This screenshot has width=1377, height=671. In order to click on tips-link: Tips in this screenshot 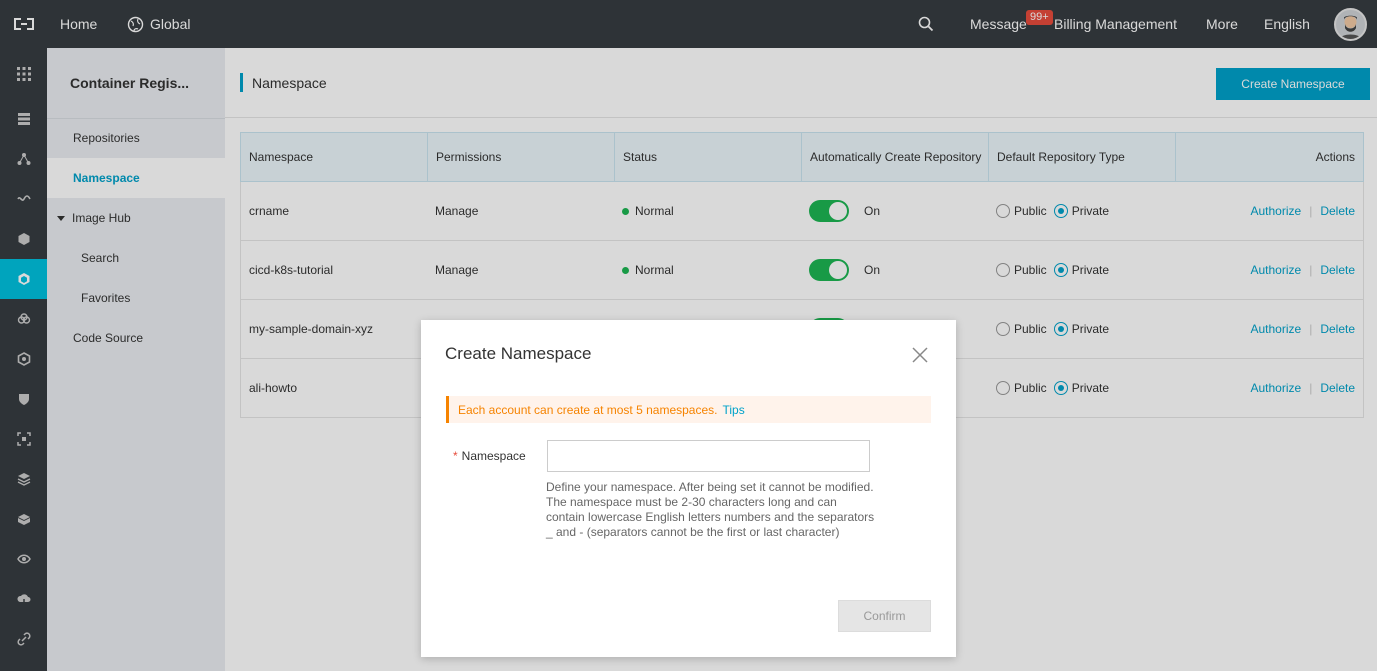, I will do `click(733, 410)`.